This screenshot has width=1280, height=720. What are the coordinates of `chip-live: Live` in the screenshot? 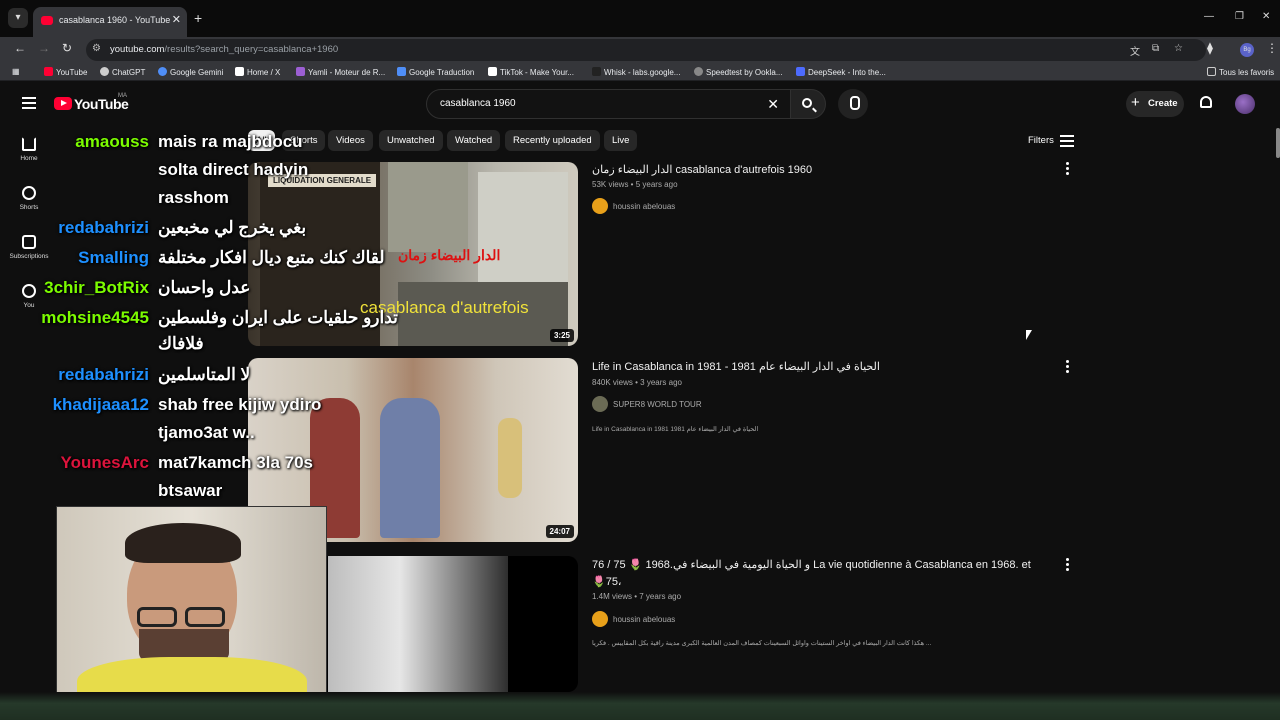 It's located at (621, 140).